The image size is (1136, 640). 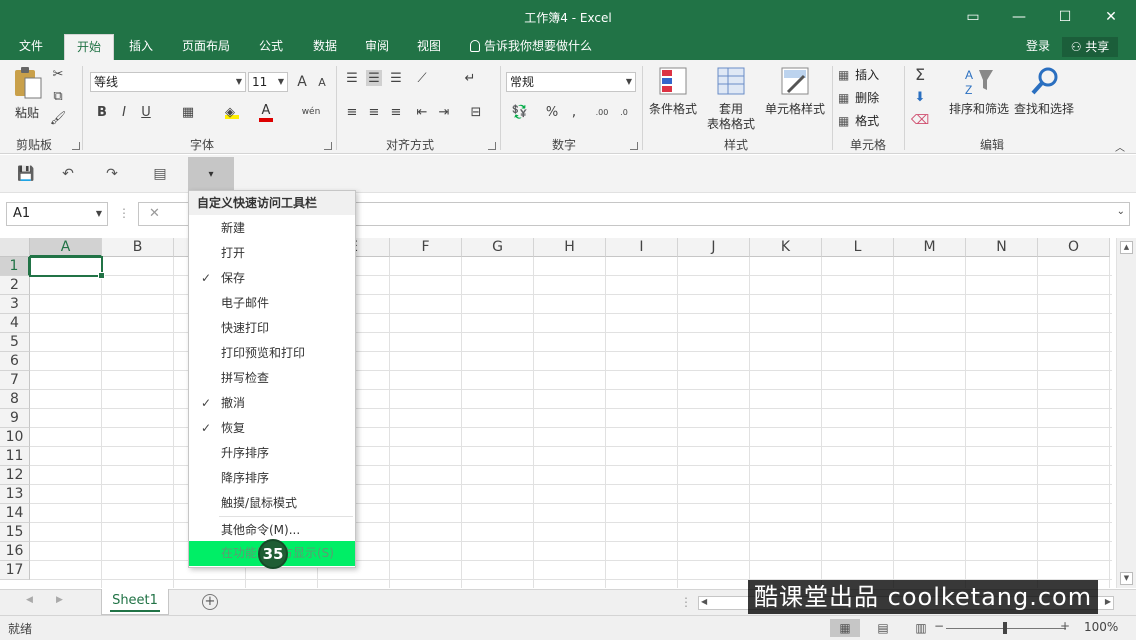 I want to click on form-icon: ▤, so click(x=160, y=174).